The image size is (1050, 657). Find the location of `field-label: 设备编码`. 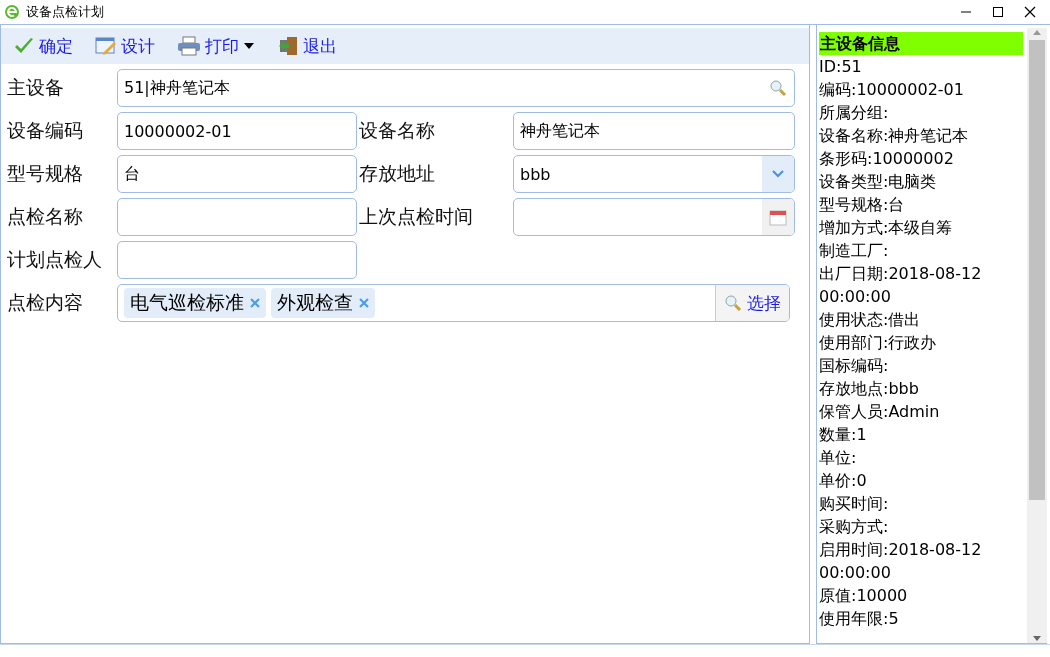

field-label: 设备编码 is located at coordinates (45, 130).